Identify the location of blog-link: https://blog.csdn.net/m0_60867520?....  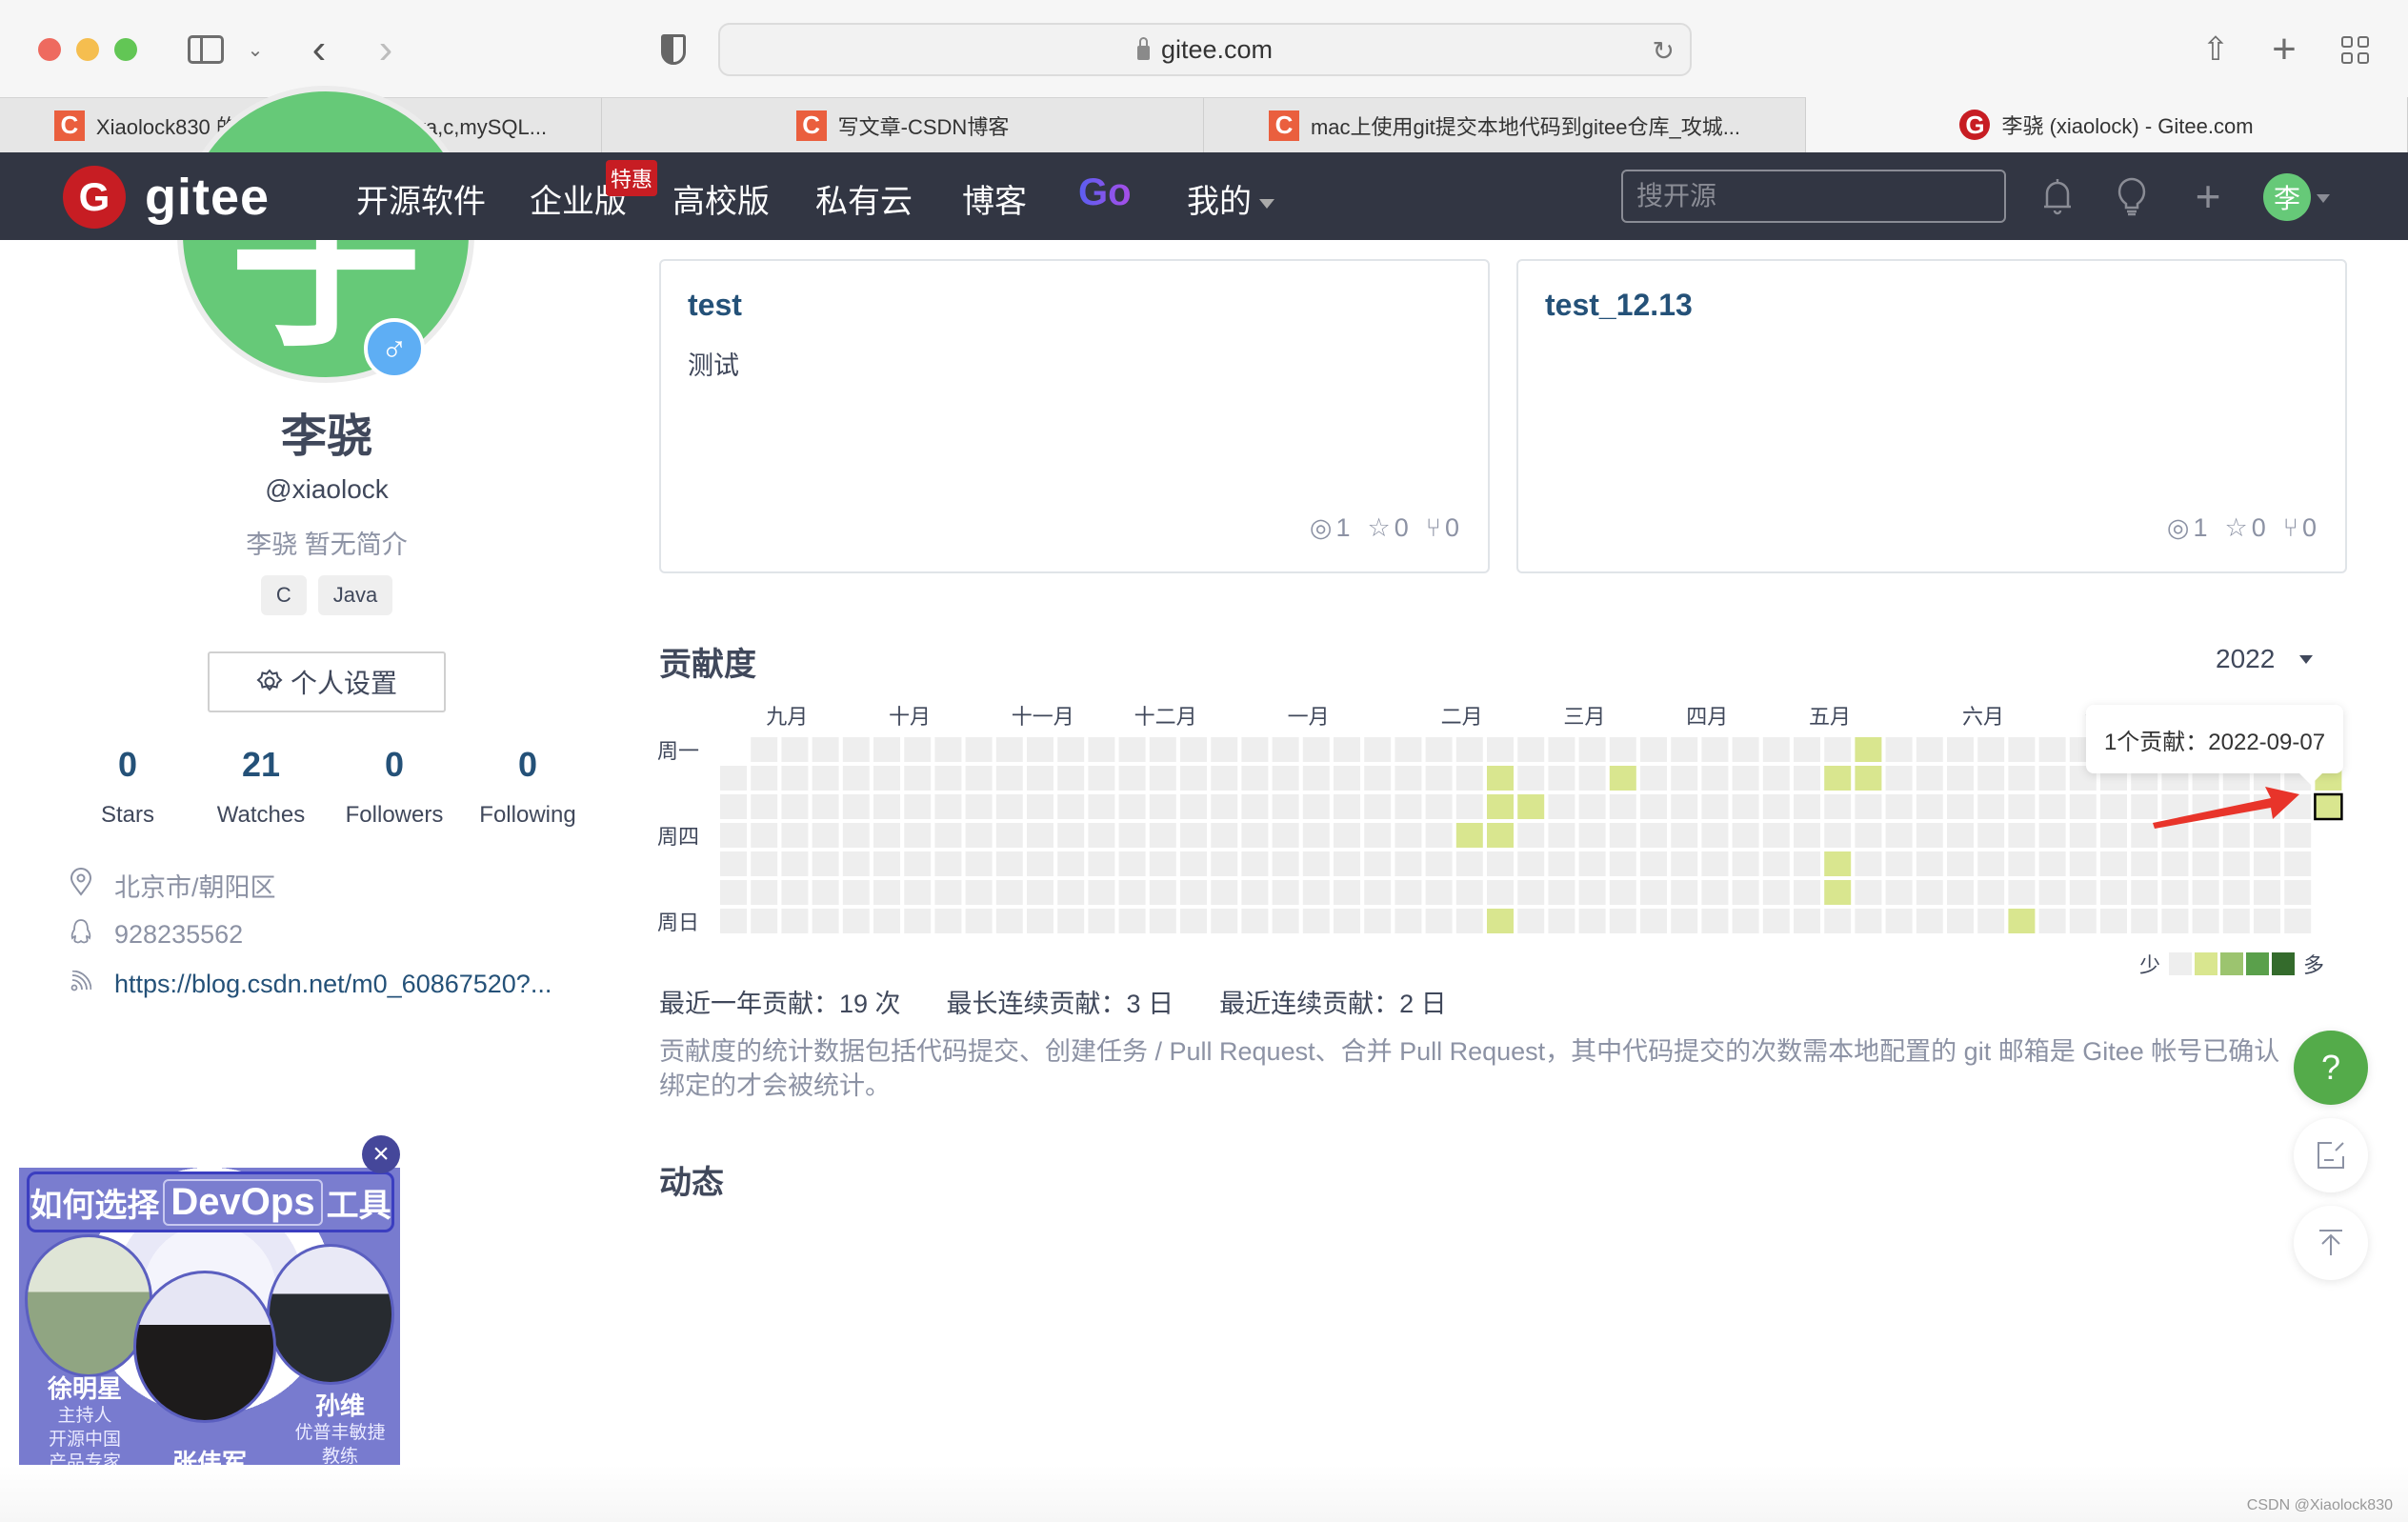
(333, 984).